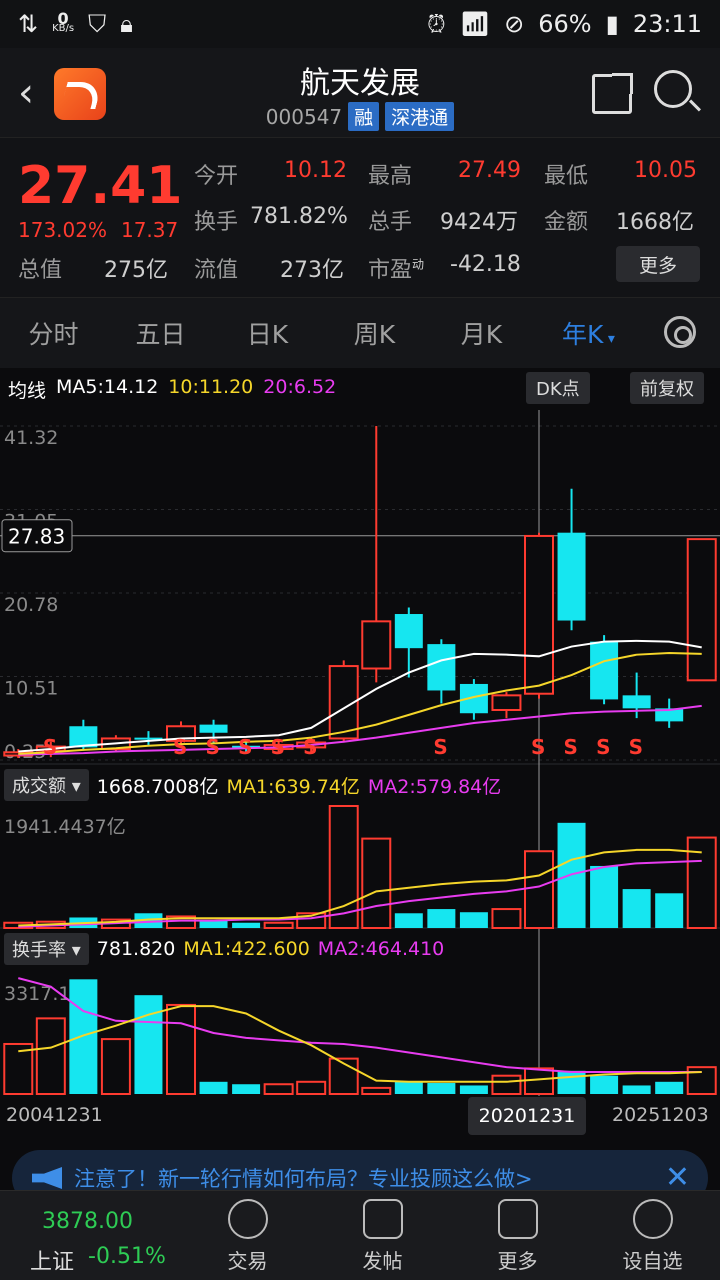 Image resolution: width=720 pixels, height=1280 pixels. What do you see at coordinates (655, 222) in the screenshot?
I see `amount-value: 1668亿` at bounding box center [655, 222].